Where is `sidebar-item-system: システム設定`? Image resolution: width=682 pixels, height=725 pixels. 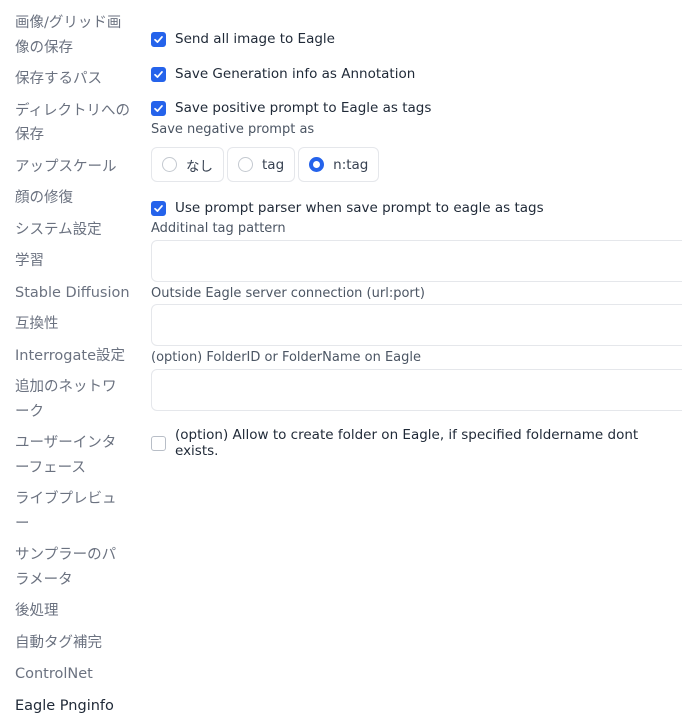 sidebar-item-system: システム設定 is located at coordinates (72, 230).